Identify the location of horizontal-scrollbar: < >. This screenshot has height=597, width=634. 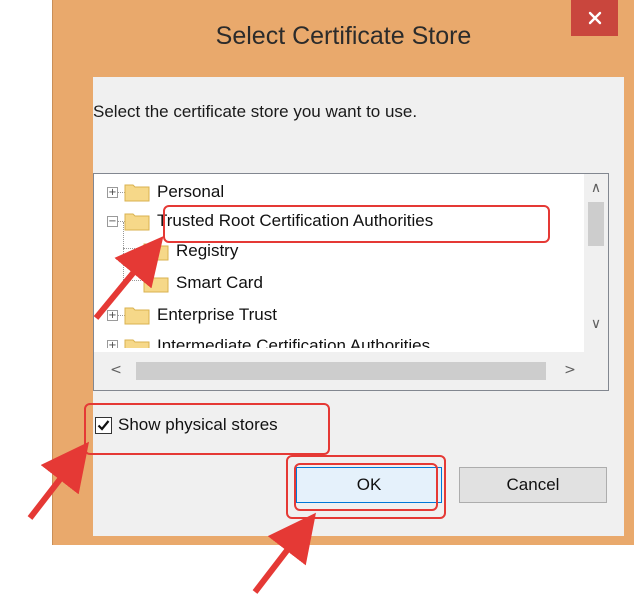
(351, 371).